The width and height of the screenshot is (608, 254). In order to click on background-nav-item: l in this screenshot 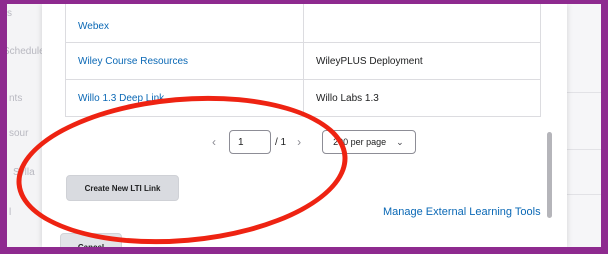, I will do `click(10, 212)`.